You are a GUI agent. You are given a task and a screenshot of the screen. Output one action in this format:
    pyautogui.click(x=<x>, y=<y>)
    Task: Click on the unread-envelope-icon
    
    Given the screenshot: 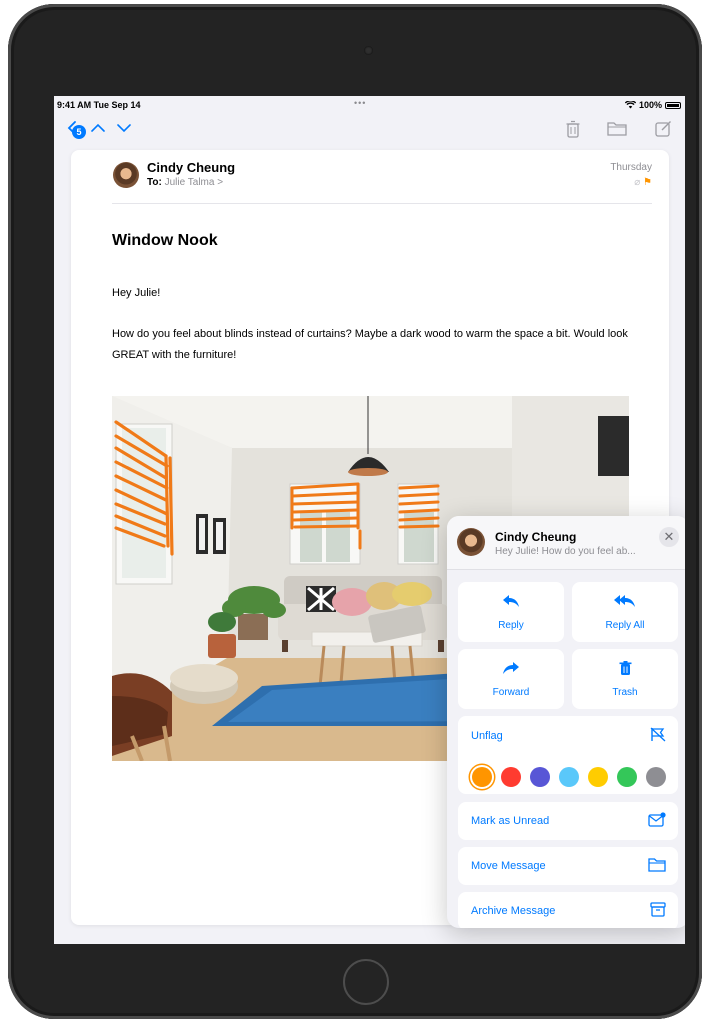 What is the action you would take?
    pyautogui.click(x=657, y=821)
    